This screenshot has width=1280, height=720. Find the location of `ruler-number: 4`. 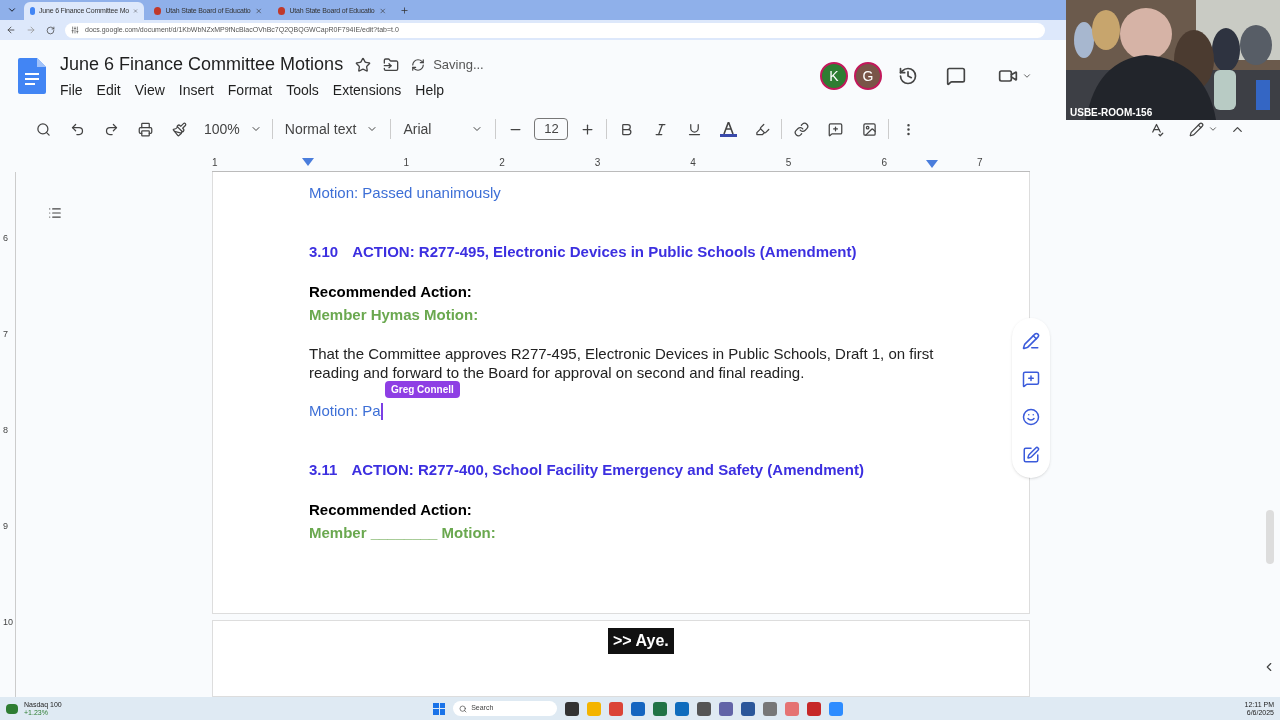

ruler-number: 4 is located at coordinates (693, 164).